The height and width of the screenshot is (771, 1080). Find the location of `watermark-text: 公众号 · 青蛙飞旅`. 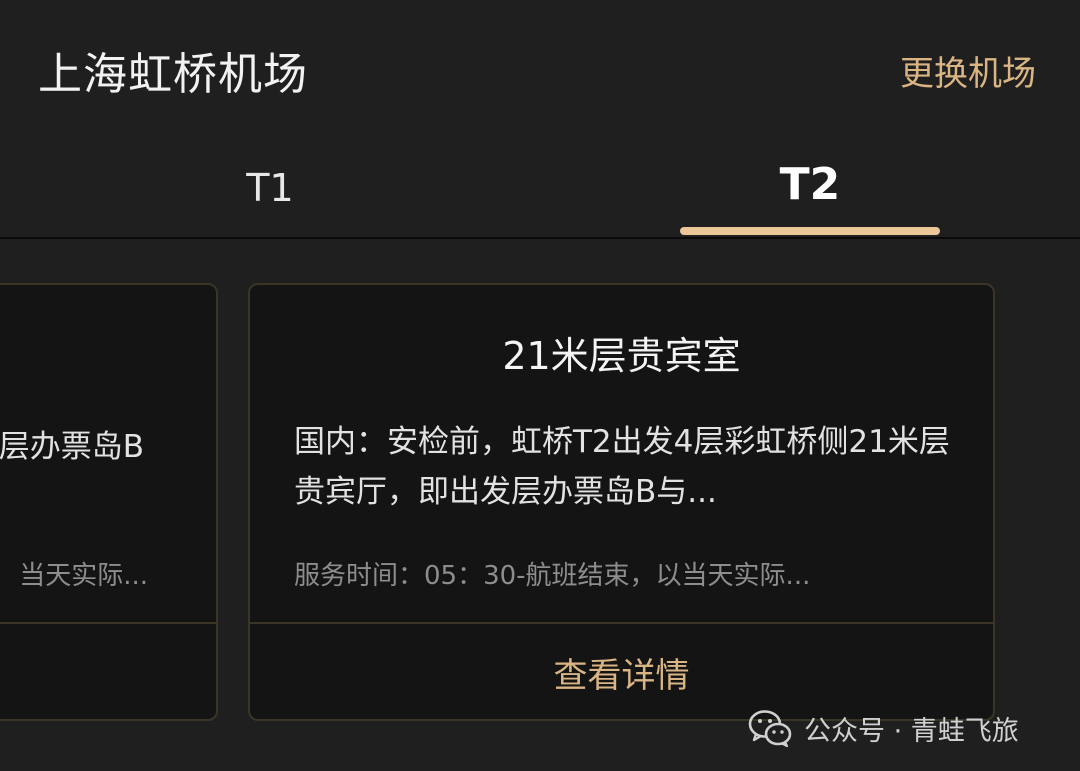

watermark-text: 公众号 · 青蛙飞旅 is located at coordinates (911, 731).